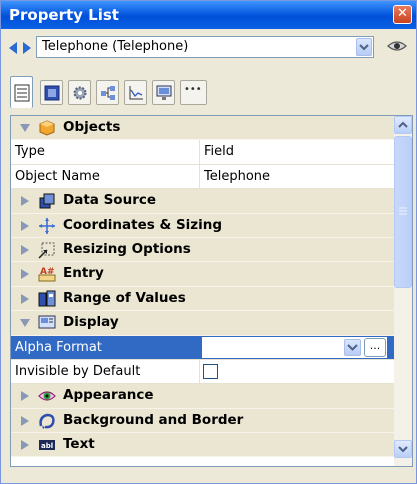 This screenshot has height=484, width=417. What do you see at coordinates (202, 445) in the screenshot?
I see `group-text: abl Text` at bounding box center [202, 445].